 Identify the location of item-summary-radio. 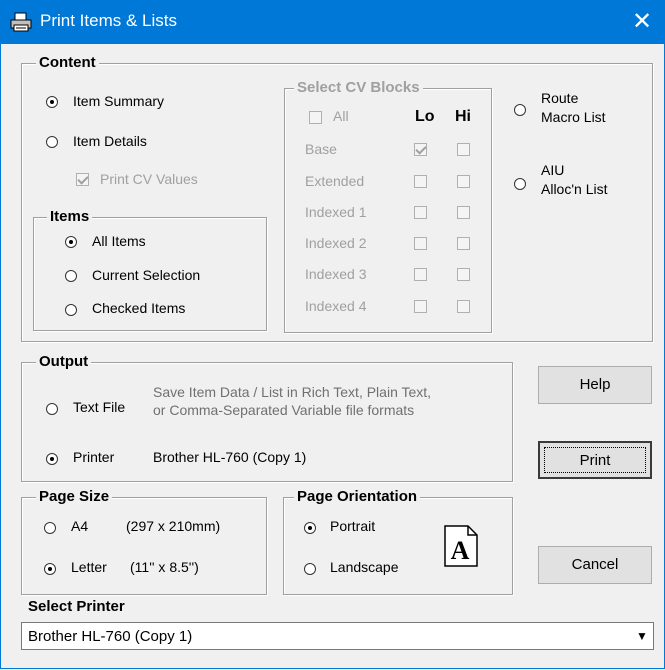
(52, 102).